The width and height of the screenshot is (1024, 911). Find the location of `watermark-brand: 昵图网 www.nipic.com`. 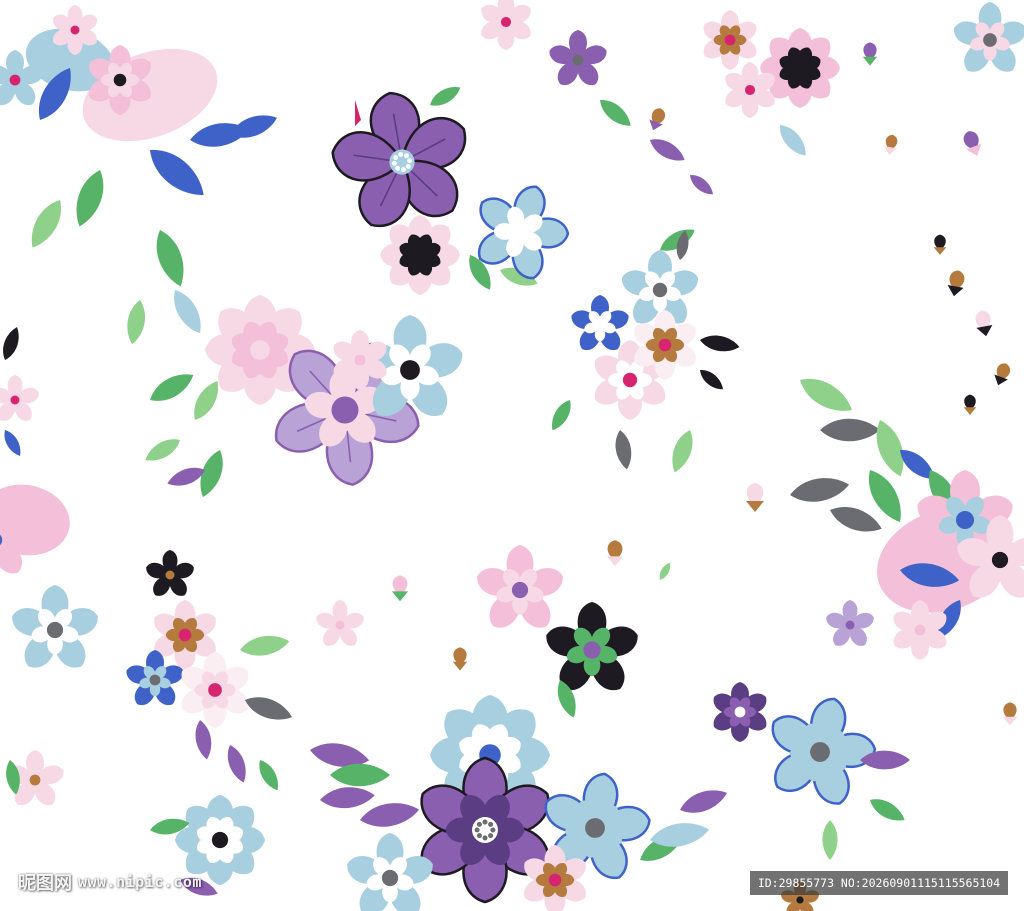

watermark-brand: 昵图网 www.nipic.com is located at coordinates (110, 882).